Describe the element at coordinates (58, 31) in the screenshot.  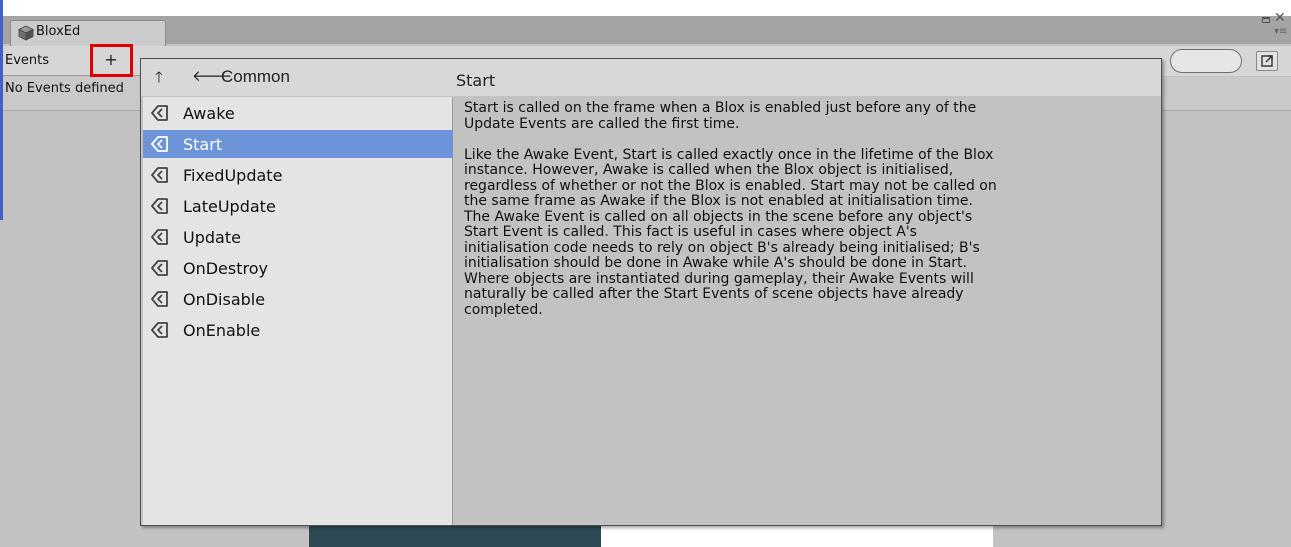
I see `tab-title: BloxEd` at that location.